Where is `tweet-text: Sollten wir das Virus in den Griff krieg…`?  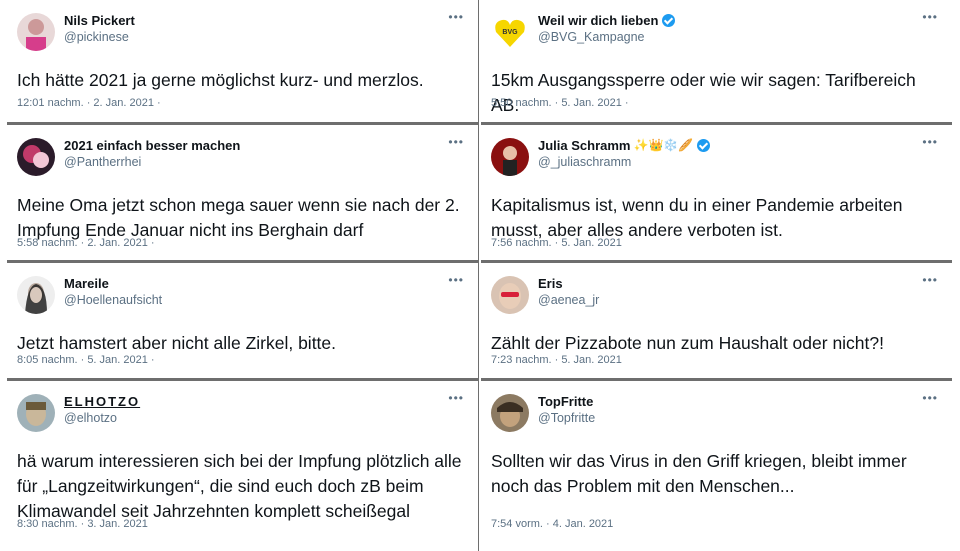 tweet-text: Sollten wir das Virus in den Griff krieg… is located at coordinates (699, 473).